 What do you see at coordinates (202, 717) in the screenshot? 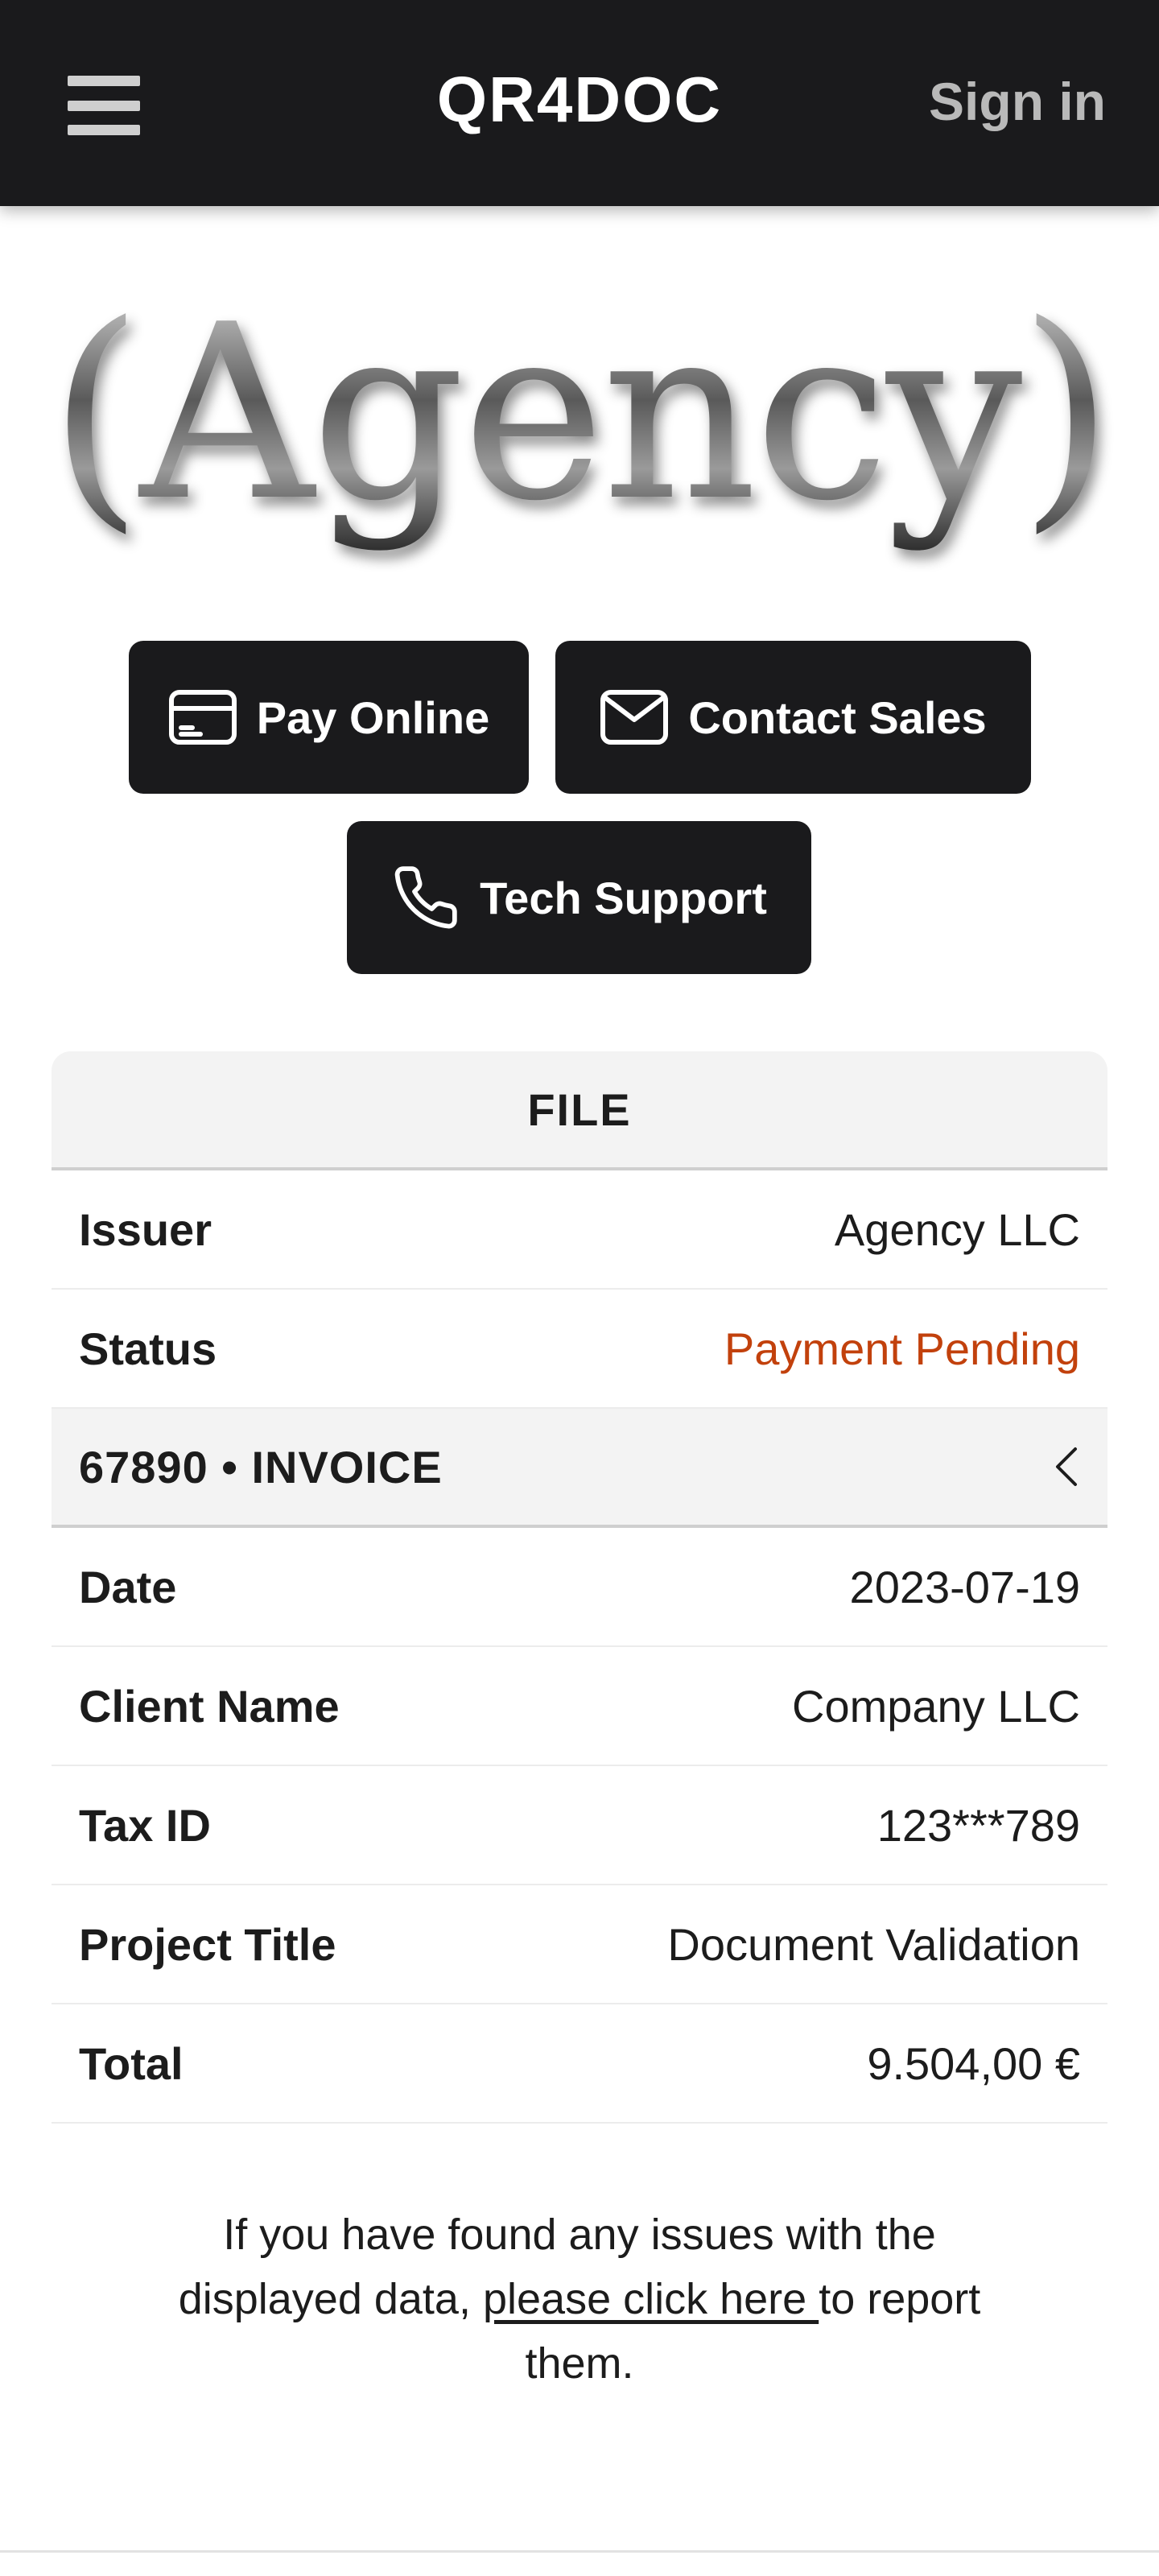
I see `credit-card-icon` at bounding box center [202, 717].